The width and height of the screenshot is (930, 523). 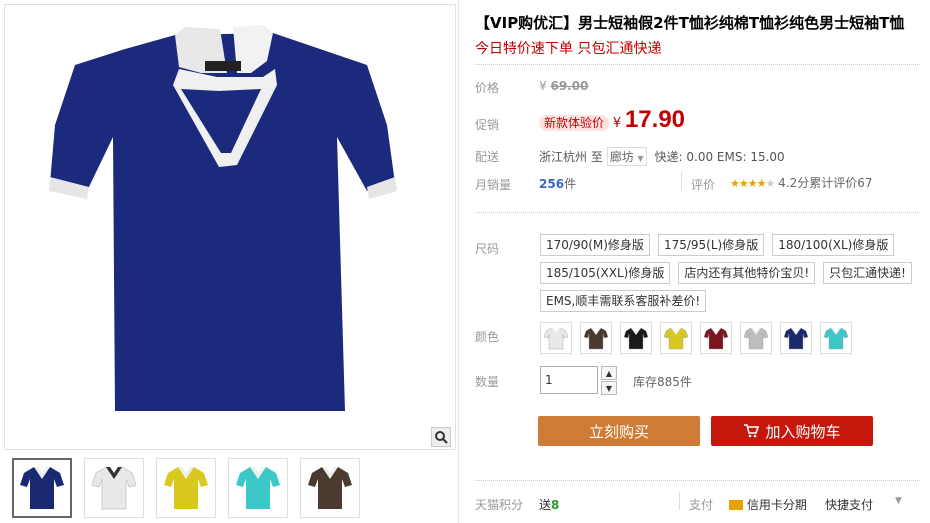 What do you see at coordinates (803, 431) in the screenshot?
I see `add-to-cart-label: 加入购物车` at bounding box center [803, 431].